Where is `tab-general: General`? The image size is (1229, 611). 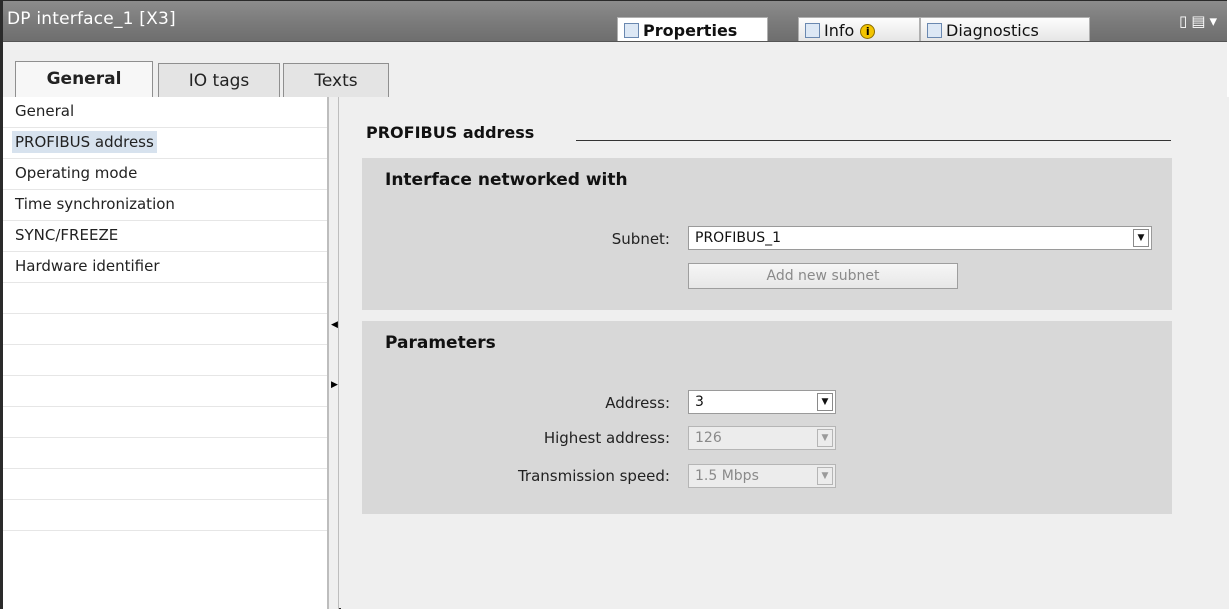 tab-general: General is located at coordinates (84, 79).